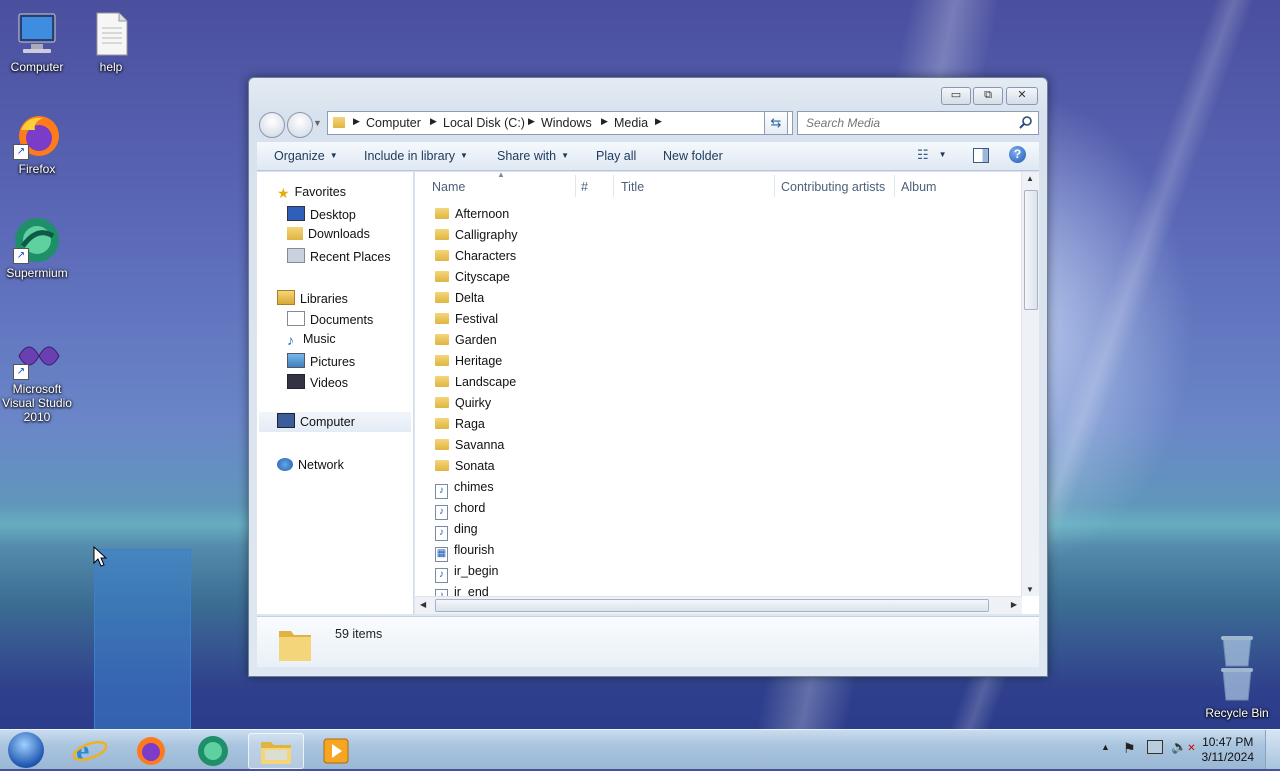  What do you see at coordinates (616, 156) in the screenshot?
I see `play-all-button: Play all` at bounding box center [616, 156].